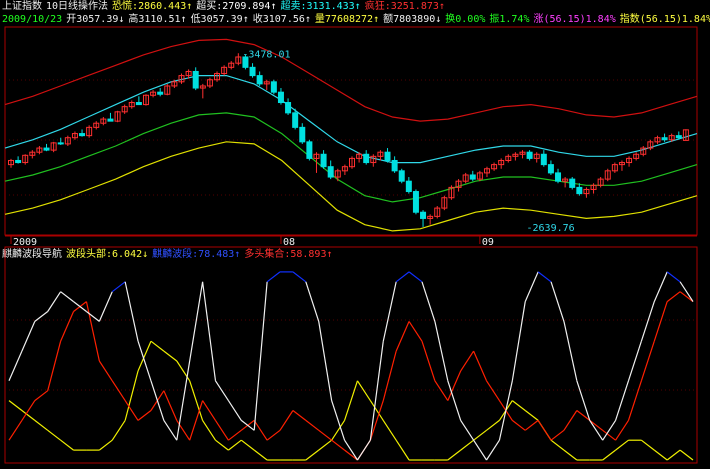 Image resolution: width=710 pixels, height=469 pixels. What do you see at coordinates (266, 54) in the screenshot?
I see `price-annotation-0: -3478.01` at bounding box center [266, 54].